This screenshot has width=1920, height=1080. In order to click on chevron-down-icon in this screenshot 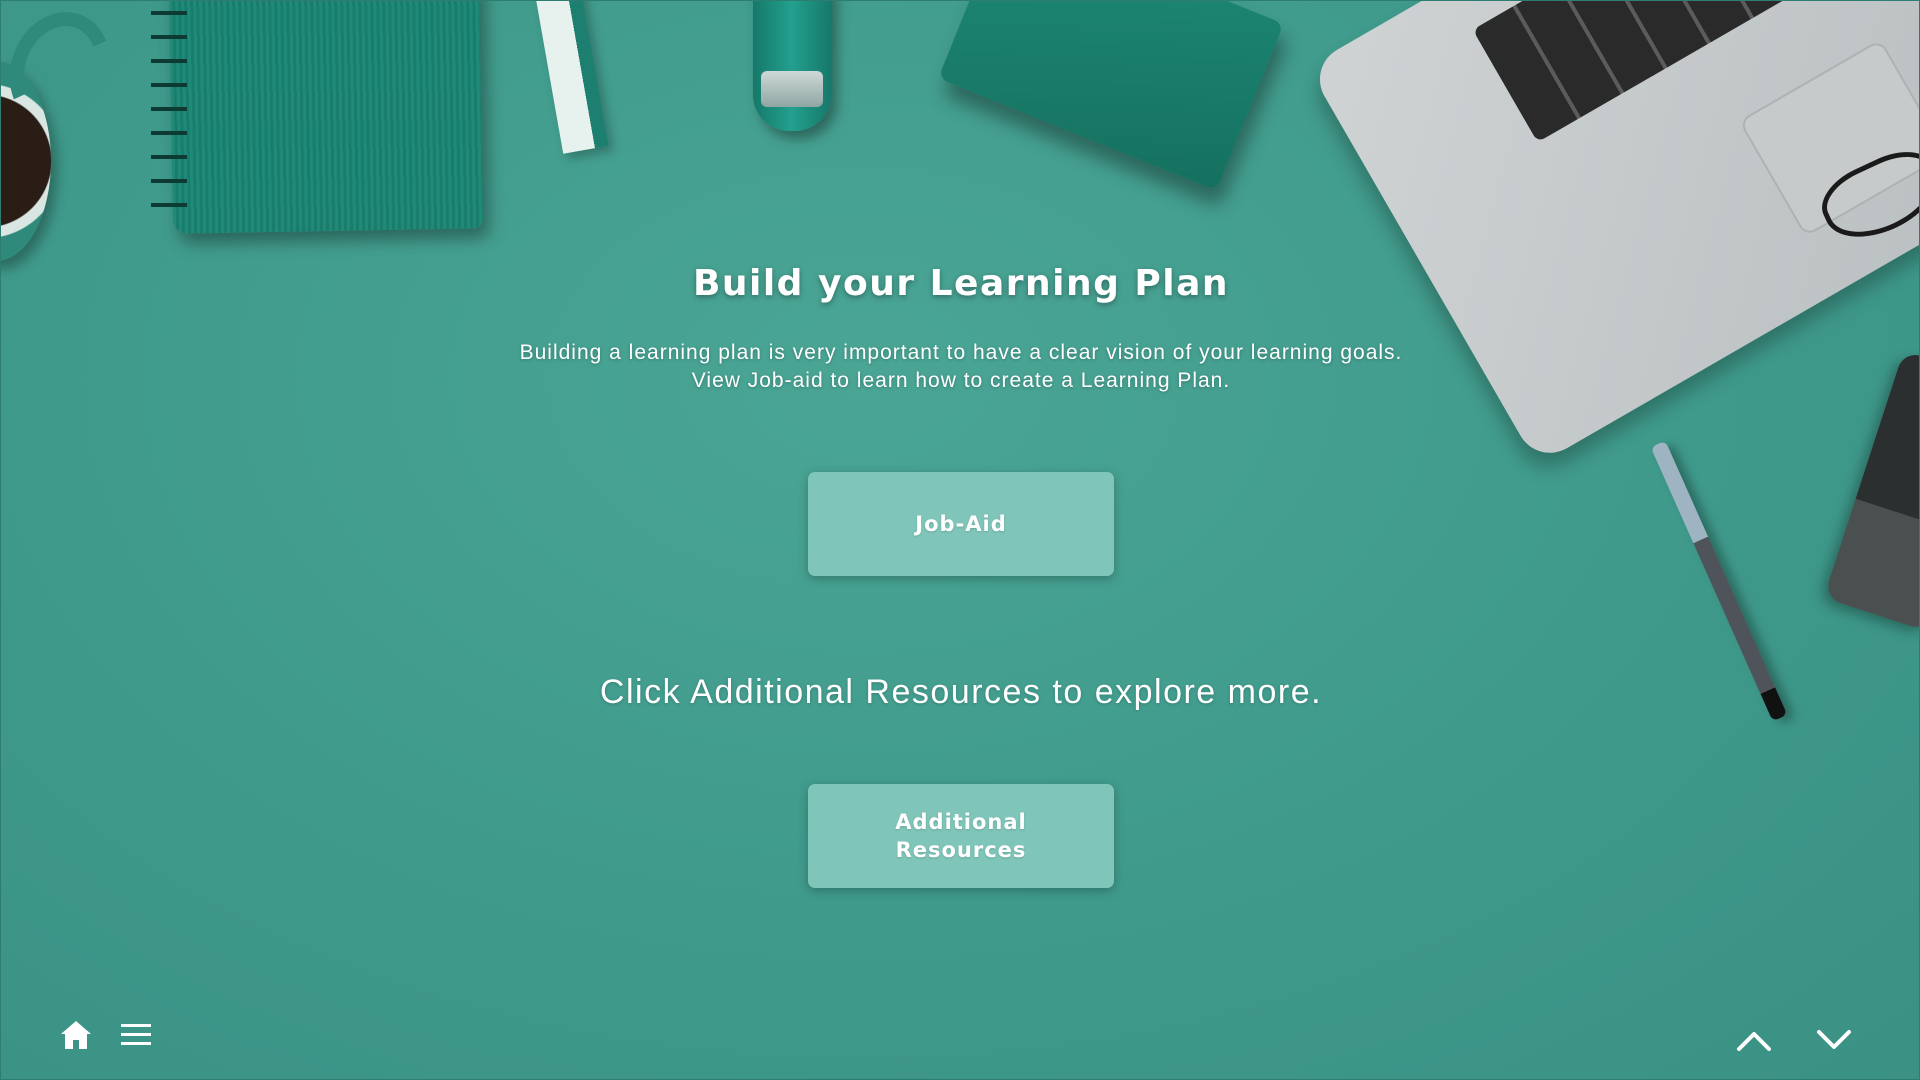, I will do `click(1834, 1040)`.